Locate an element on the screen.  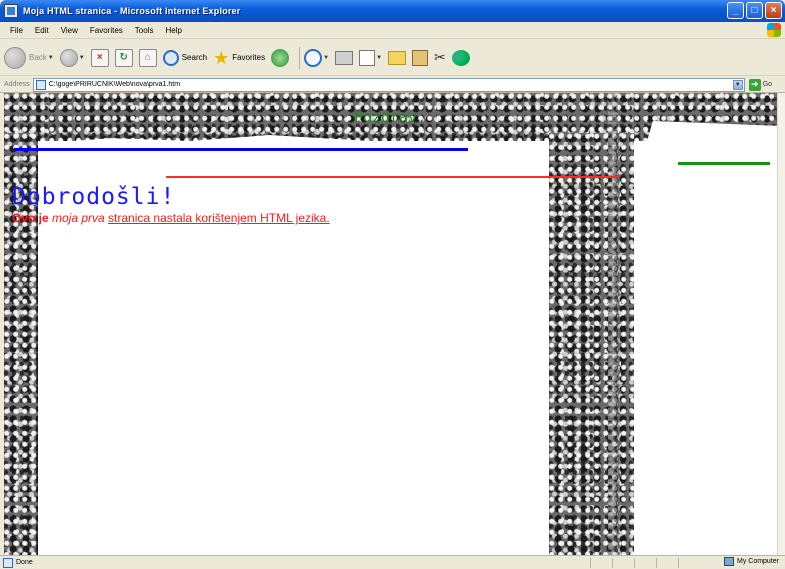
research-icon is located at coordinates (420, 57).